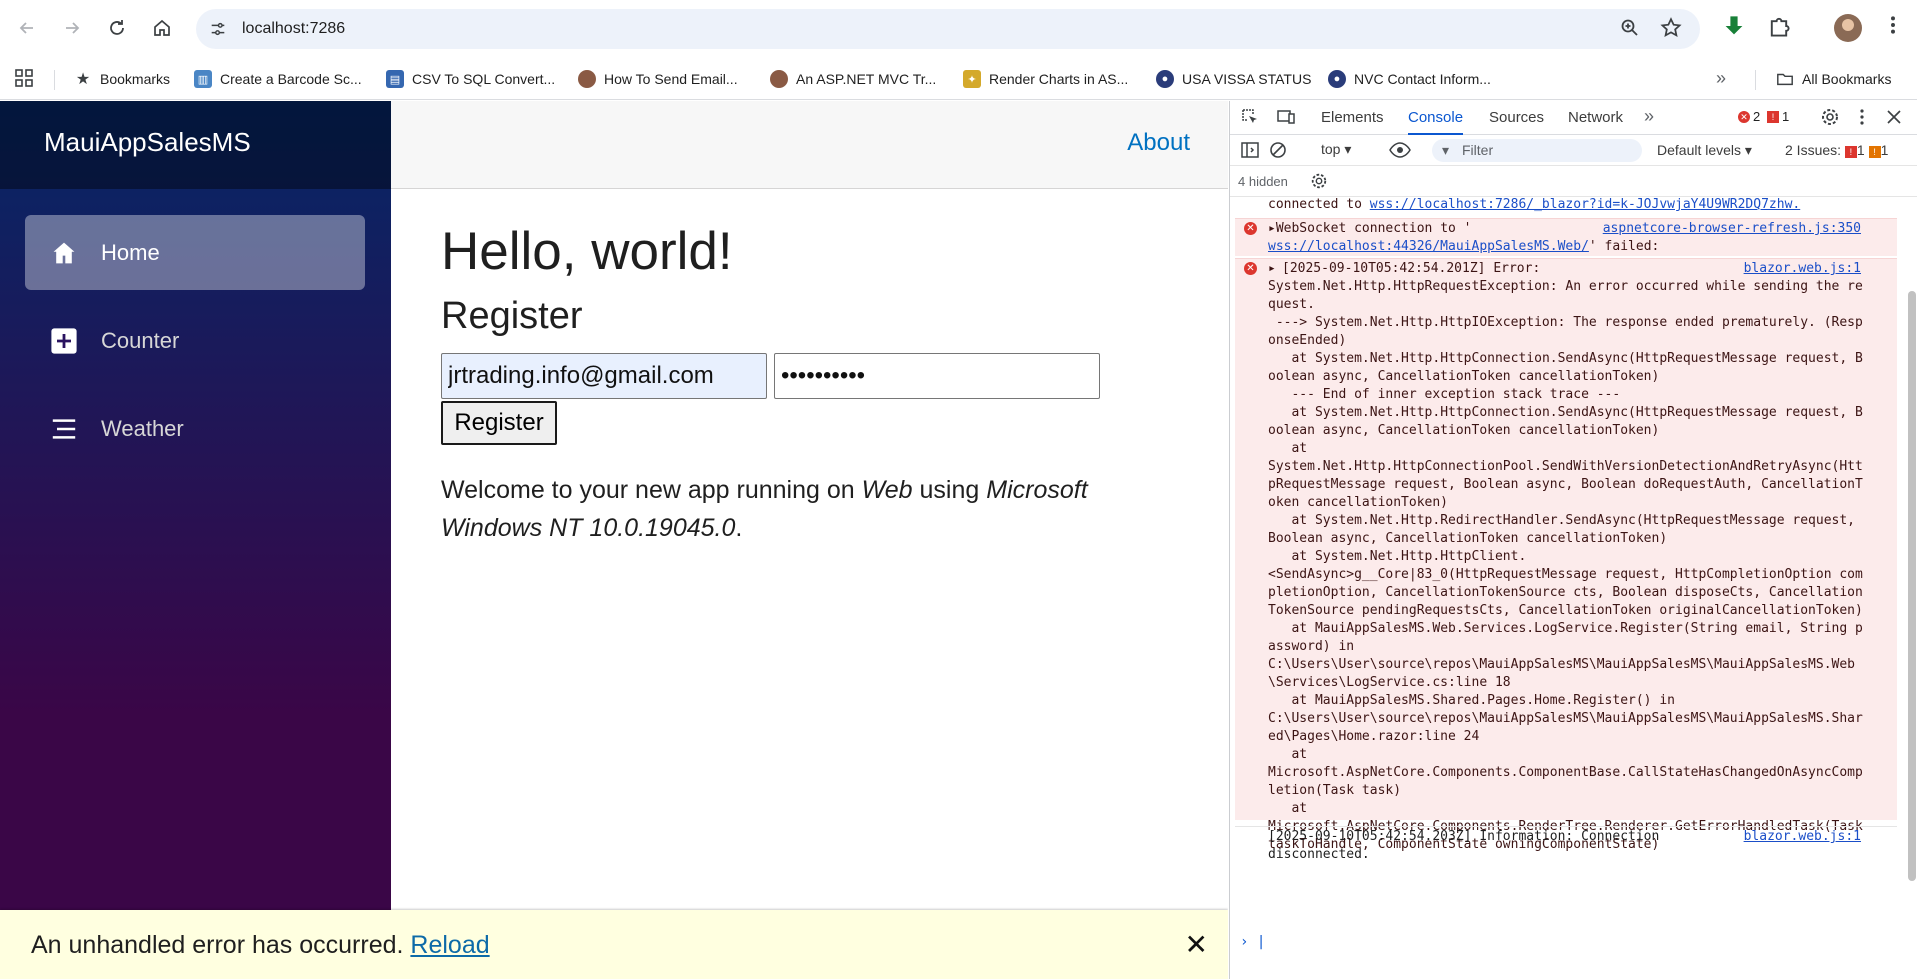 The height and width of the screenshot is (979, 1917). What do you see at coordinates (1272, 228) in the screenshot?
I see `expand-arrow-icon: ▸` at bounding box center [1272, 228].